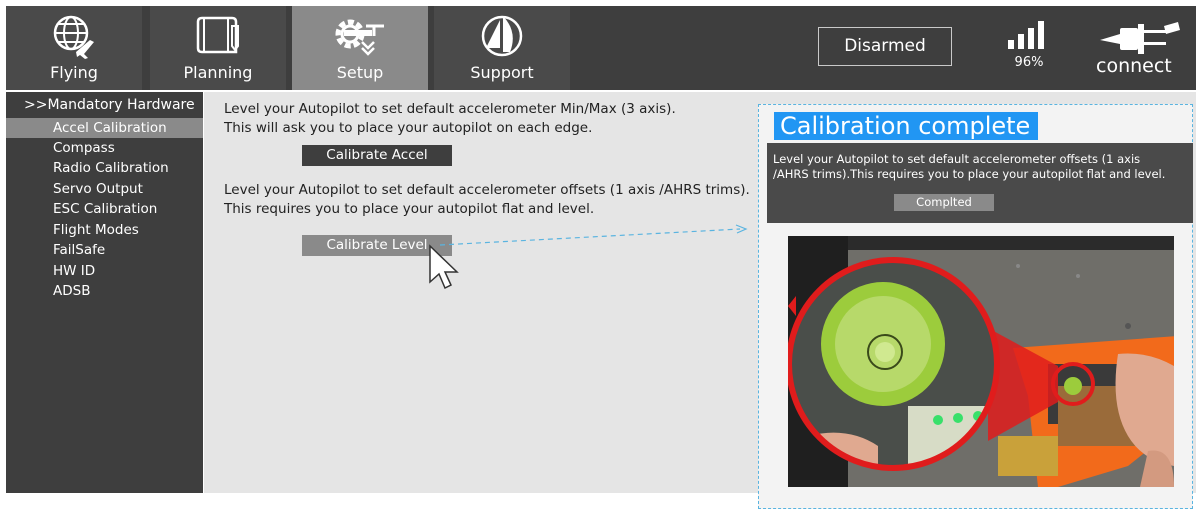 The width and height of the screenshot is (1200, 524). Describe the element at coordinates (906, 126) in the screenshot. I see `calibration-complete-title: Calibration complete` at that location.